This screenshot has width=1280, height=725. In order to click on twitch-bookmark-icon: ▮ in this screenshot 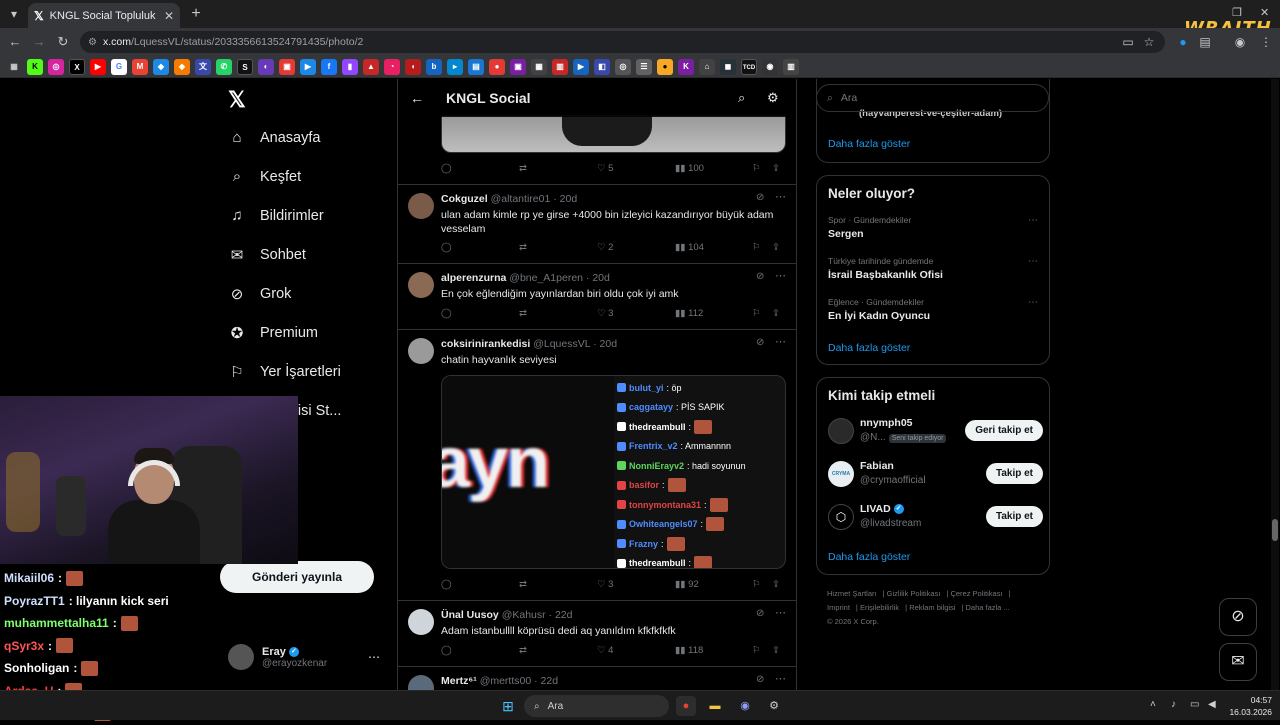, I will do `click(350, 66)`.